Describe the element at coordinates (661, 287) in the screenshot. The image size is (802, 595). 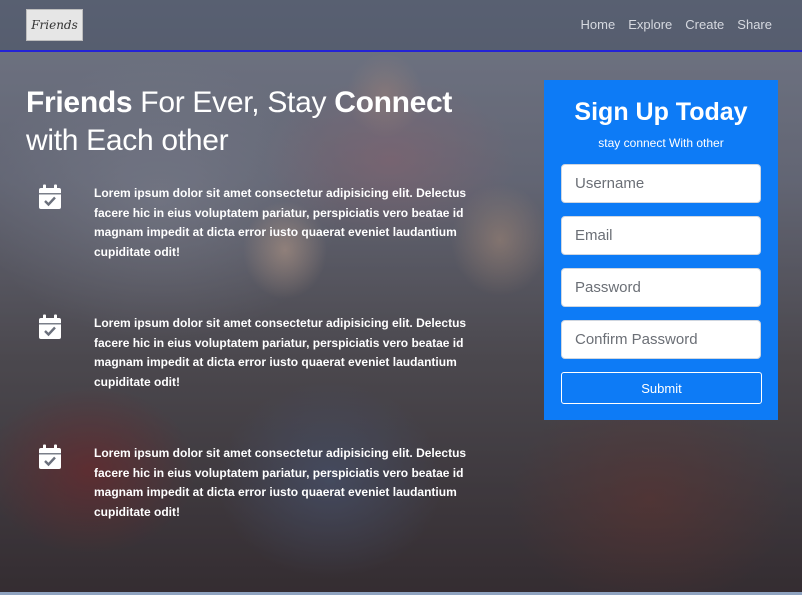
I see `password-input` at that location.